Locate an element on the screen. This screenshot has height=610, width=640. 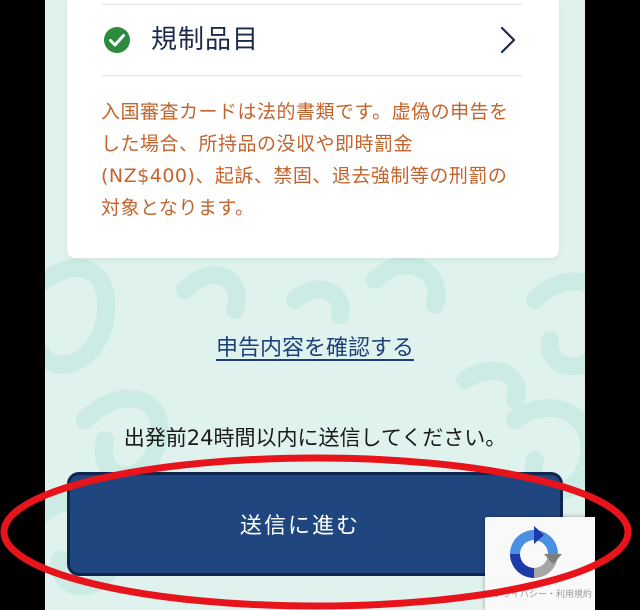
chevron-right-icon is located at coordinates (508, 40).